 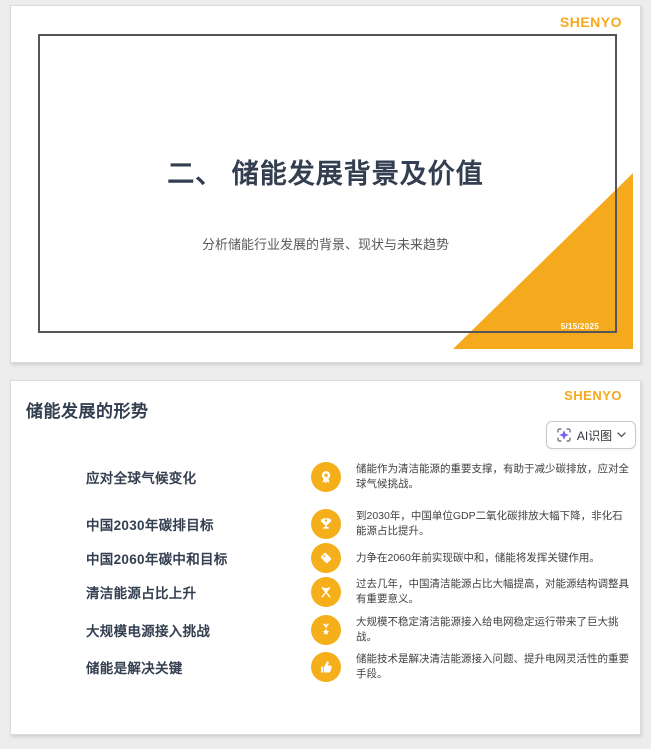 I want to click on item-description: 到2030年，中国单位GDP二氧化碳排放大幅下降，非化石能源占比提升。, so click(x=489, y=523).